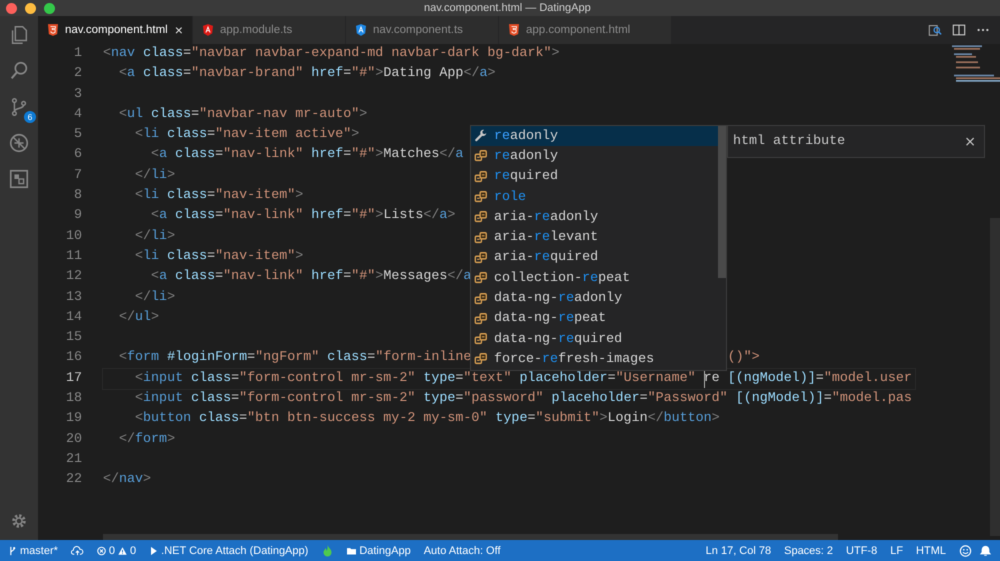  Describe the element at coordinates (73, 277) in the screenshot. I see `line-number: 12` at that location.